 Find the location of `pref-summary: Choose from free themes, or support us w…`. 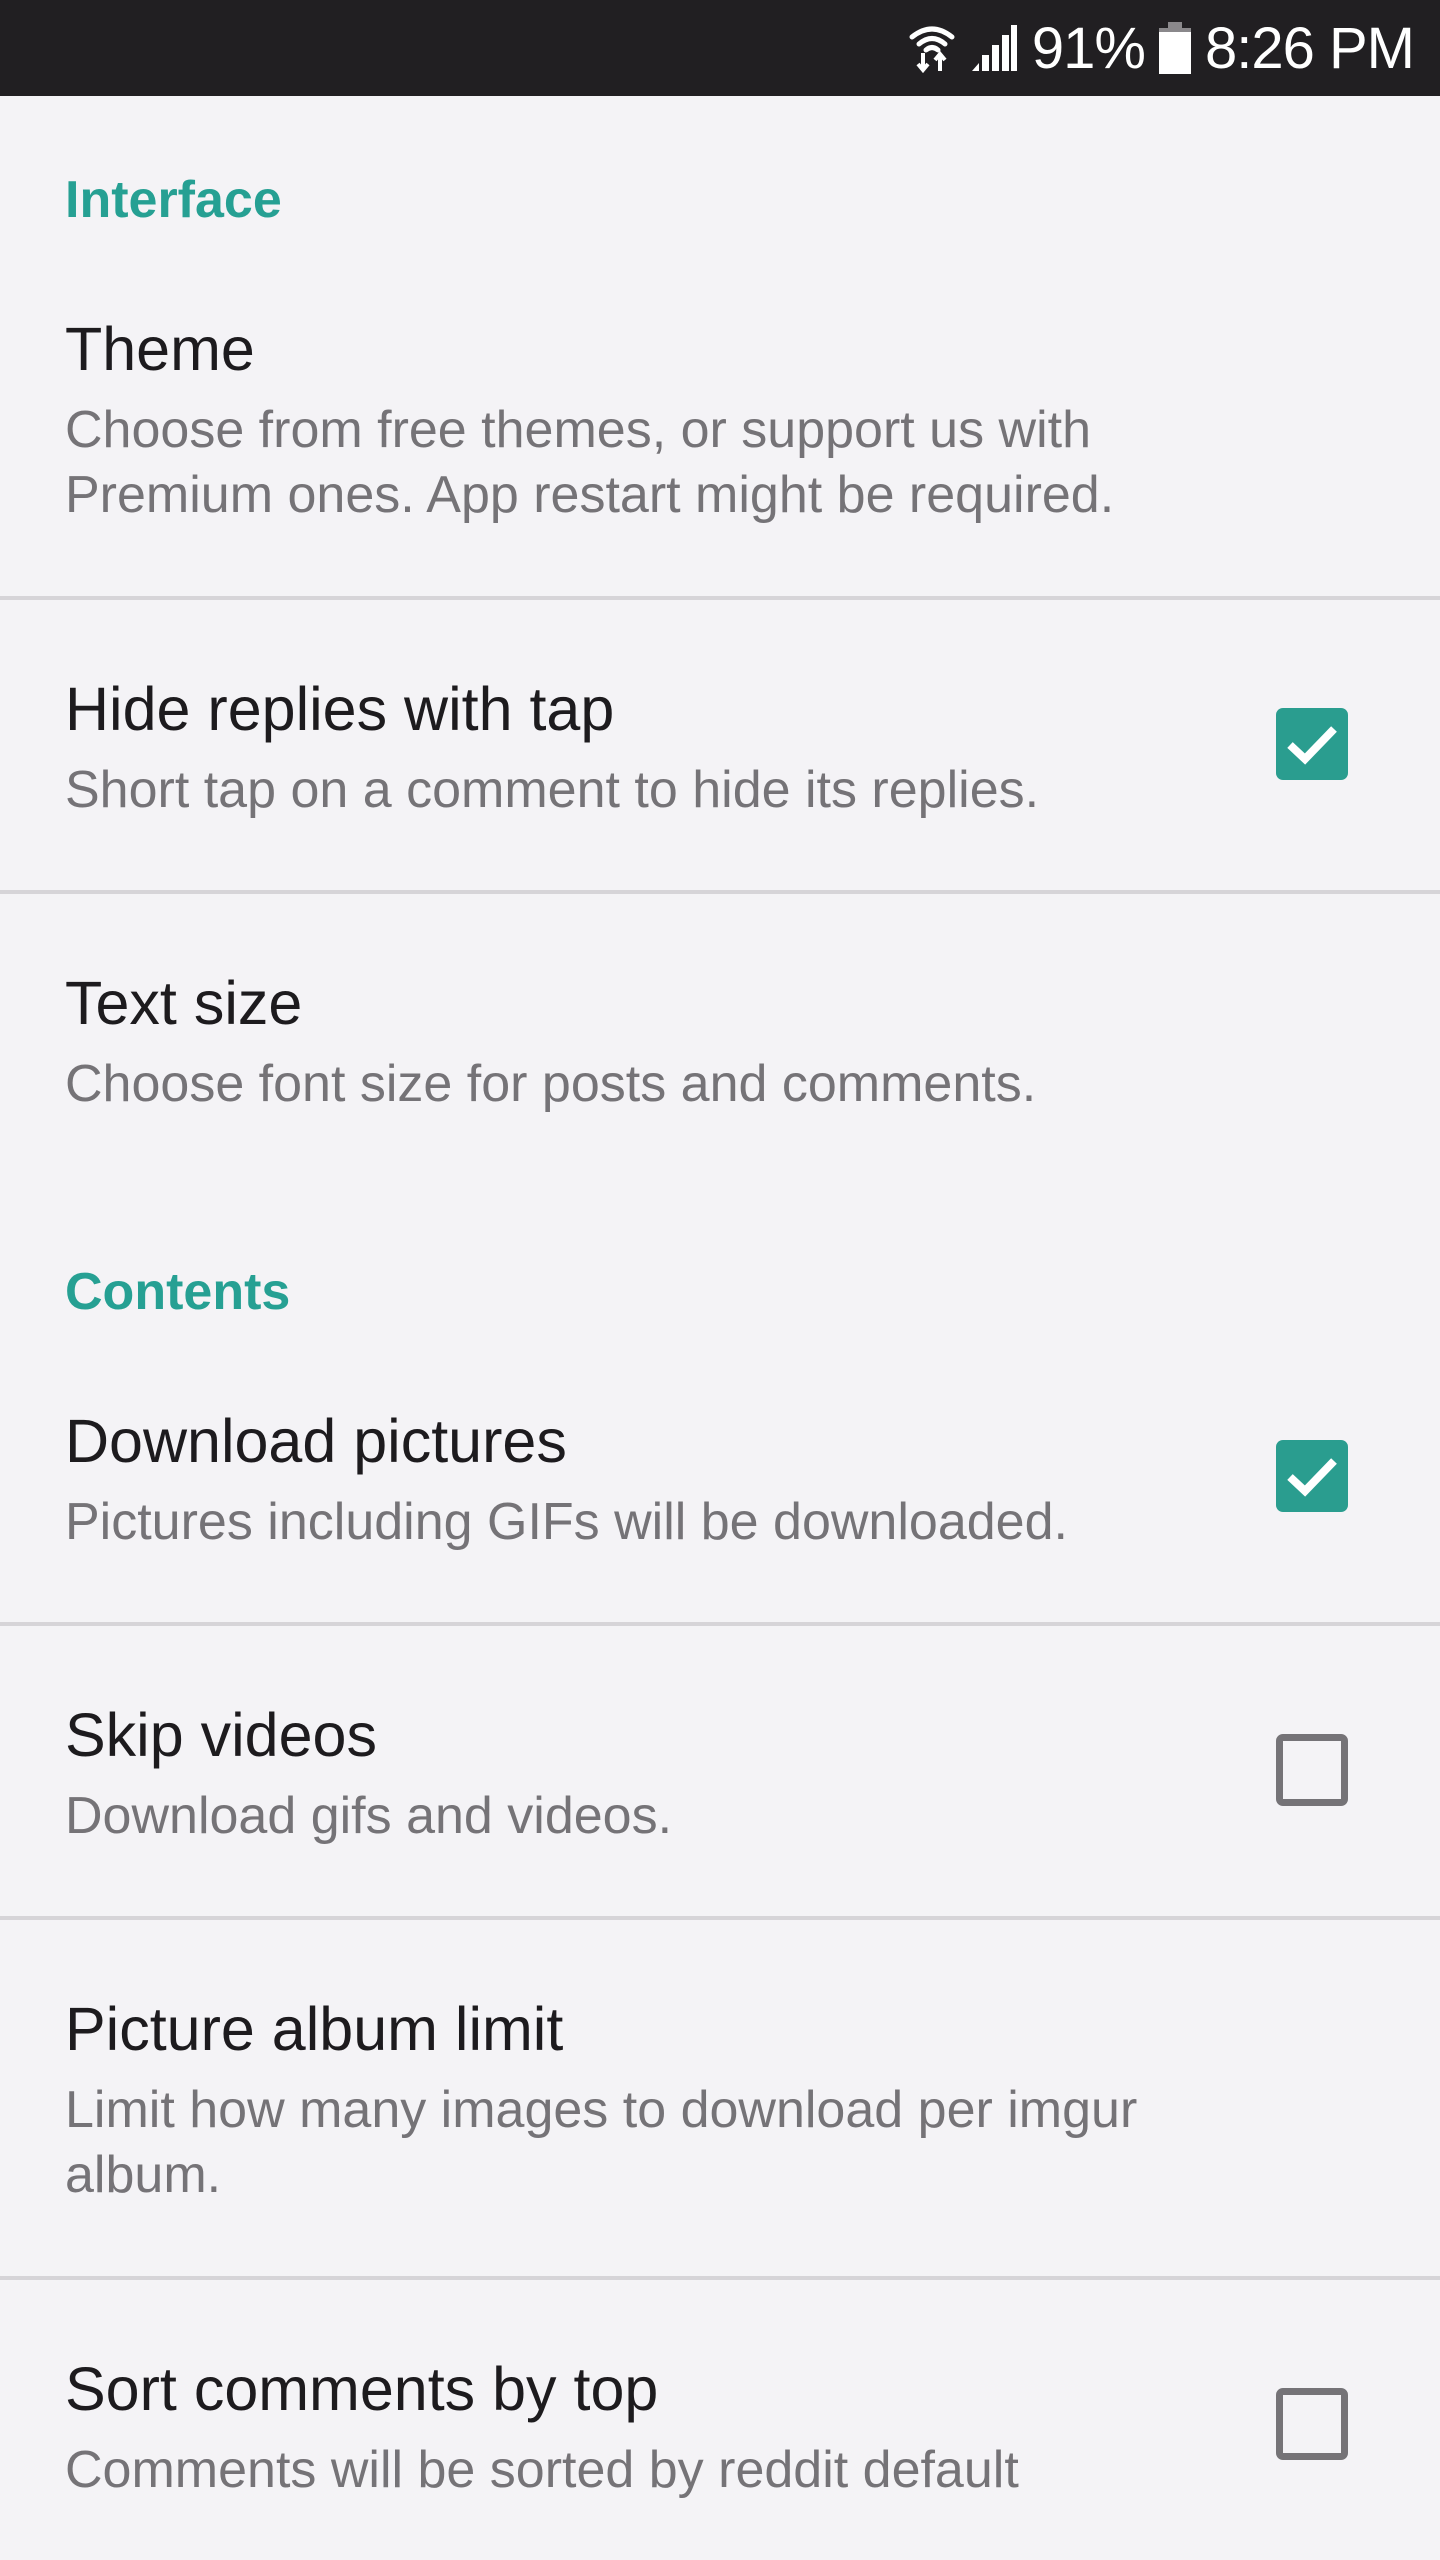

pref-summary: Choose from free themes, or support us w… is located at coordinates (590, 462).